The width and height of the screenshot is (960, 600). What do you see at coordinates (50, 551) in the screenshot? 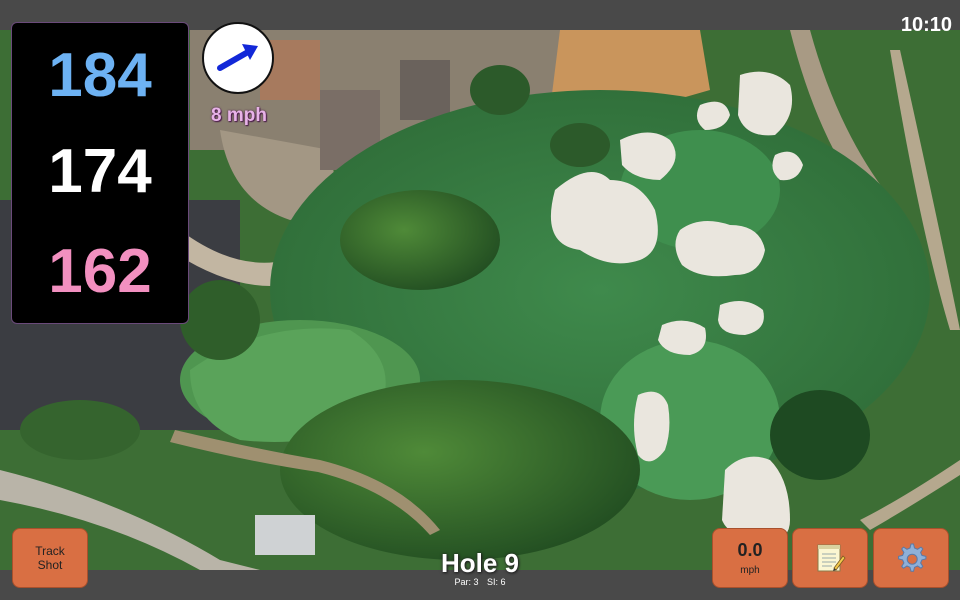
I see `track-shot-label-line1: Track` at bounding box center [50, 551].